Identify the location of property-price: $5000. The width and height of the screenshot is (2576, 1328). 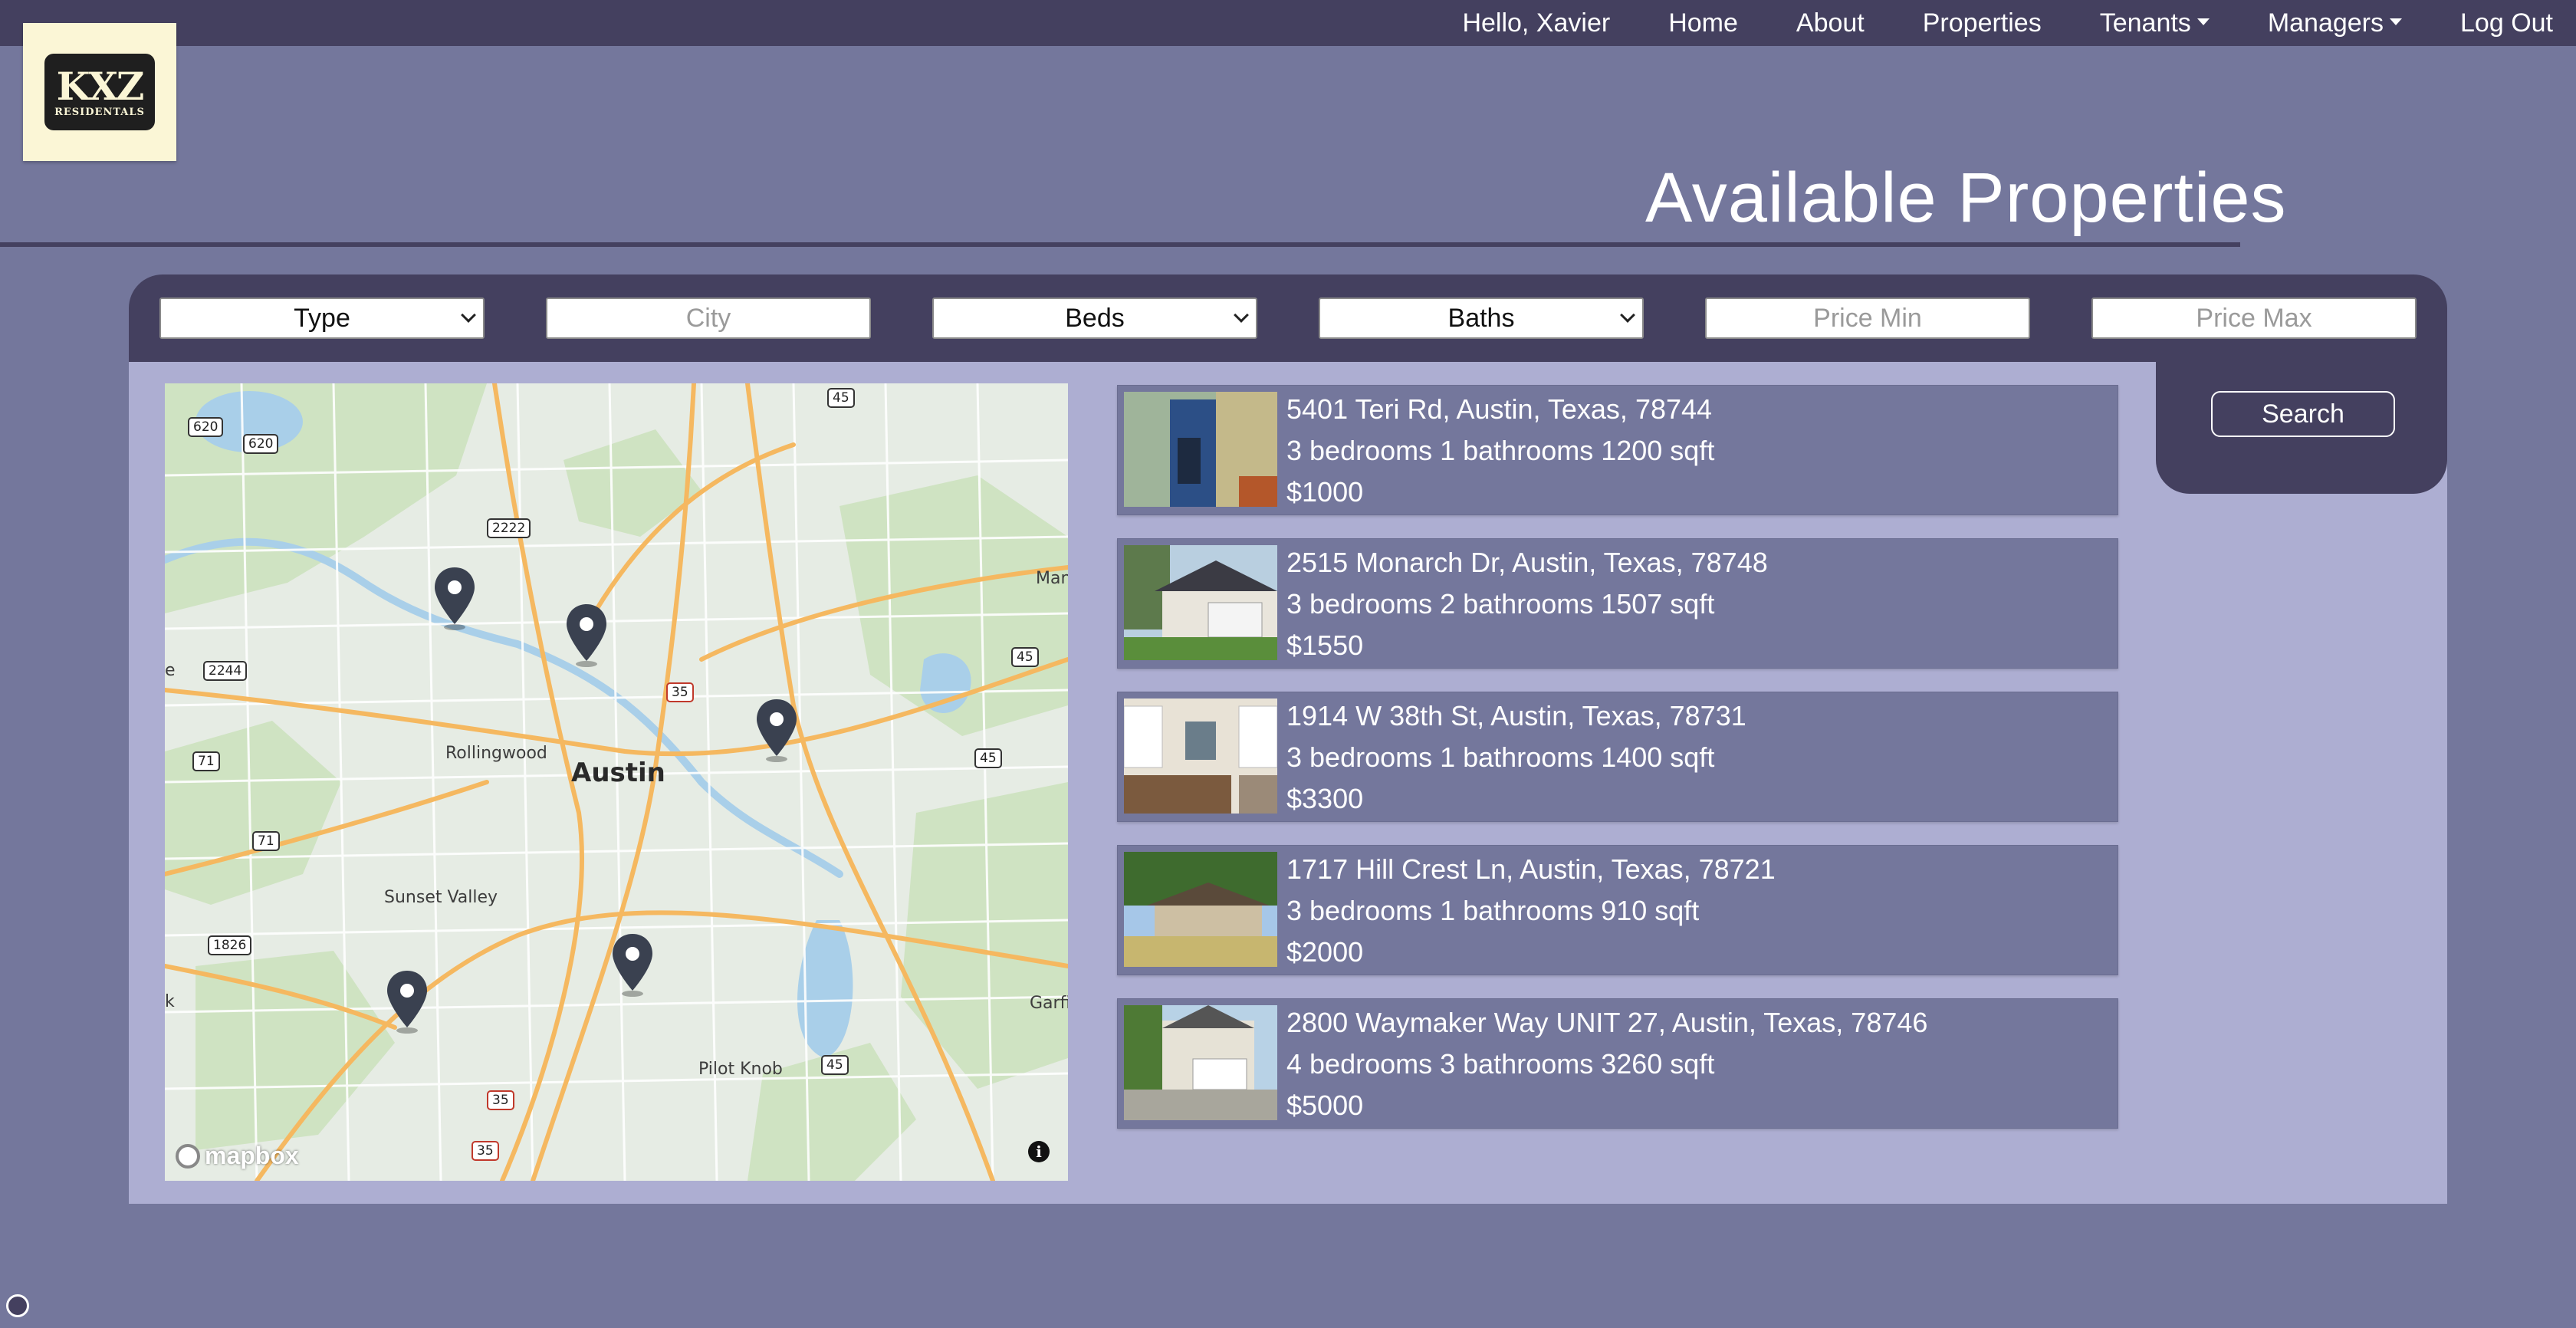
(1325, 1105).